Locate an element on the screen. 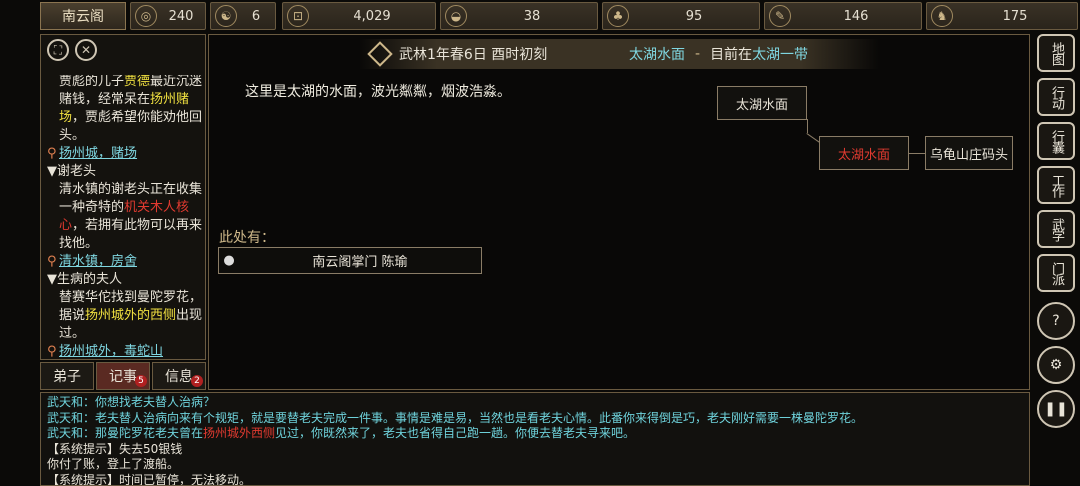 This screenshot has height=486, width=1080. npc-name: 南云阁掌门 陈瑜 is located at coordinates (360, 262).